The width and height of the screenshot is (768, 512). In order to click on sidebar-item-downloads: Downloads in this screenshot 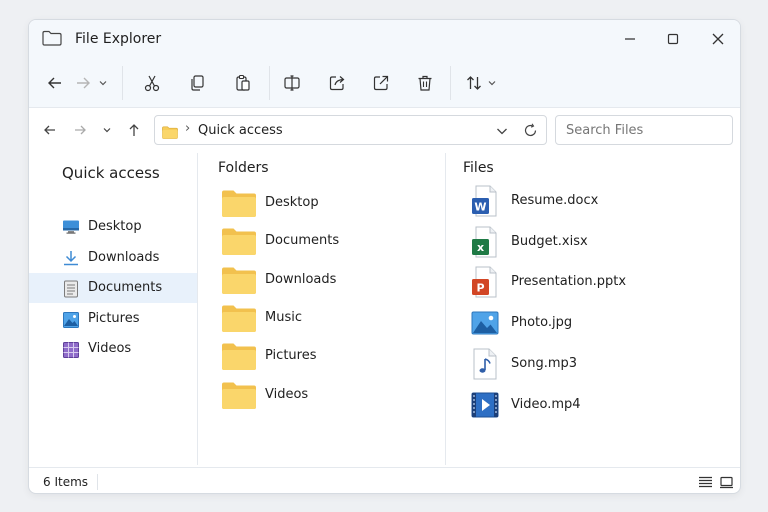, I will do `click(113, 258)`.